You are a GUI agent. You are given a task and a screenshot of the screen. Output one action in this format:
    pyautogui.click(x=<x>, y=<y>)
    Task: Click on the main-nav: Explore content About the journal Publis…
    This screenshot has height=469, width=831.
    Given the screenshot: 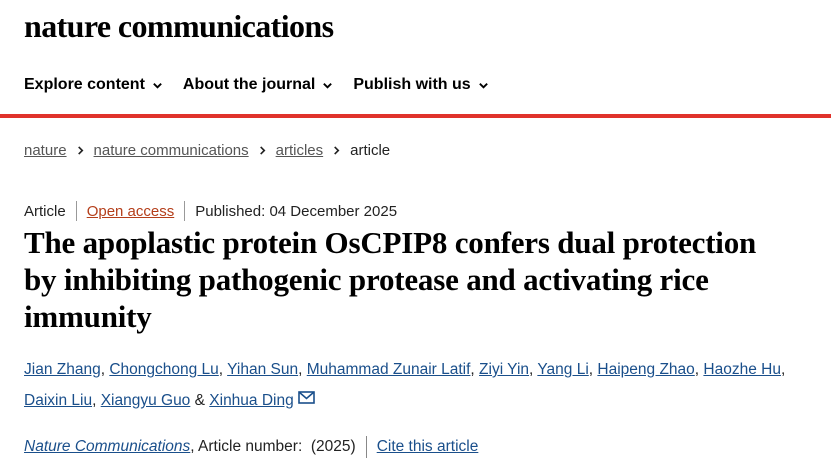 What is the action you would take?
    pyautogui.click(x=266, y=85)
    